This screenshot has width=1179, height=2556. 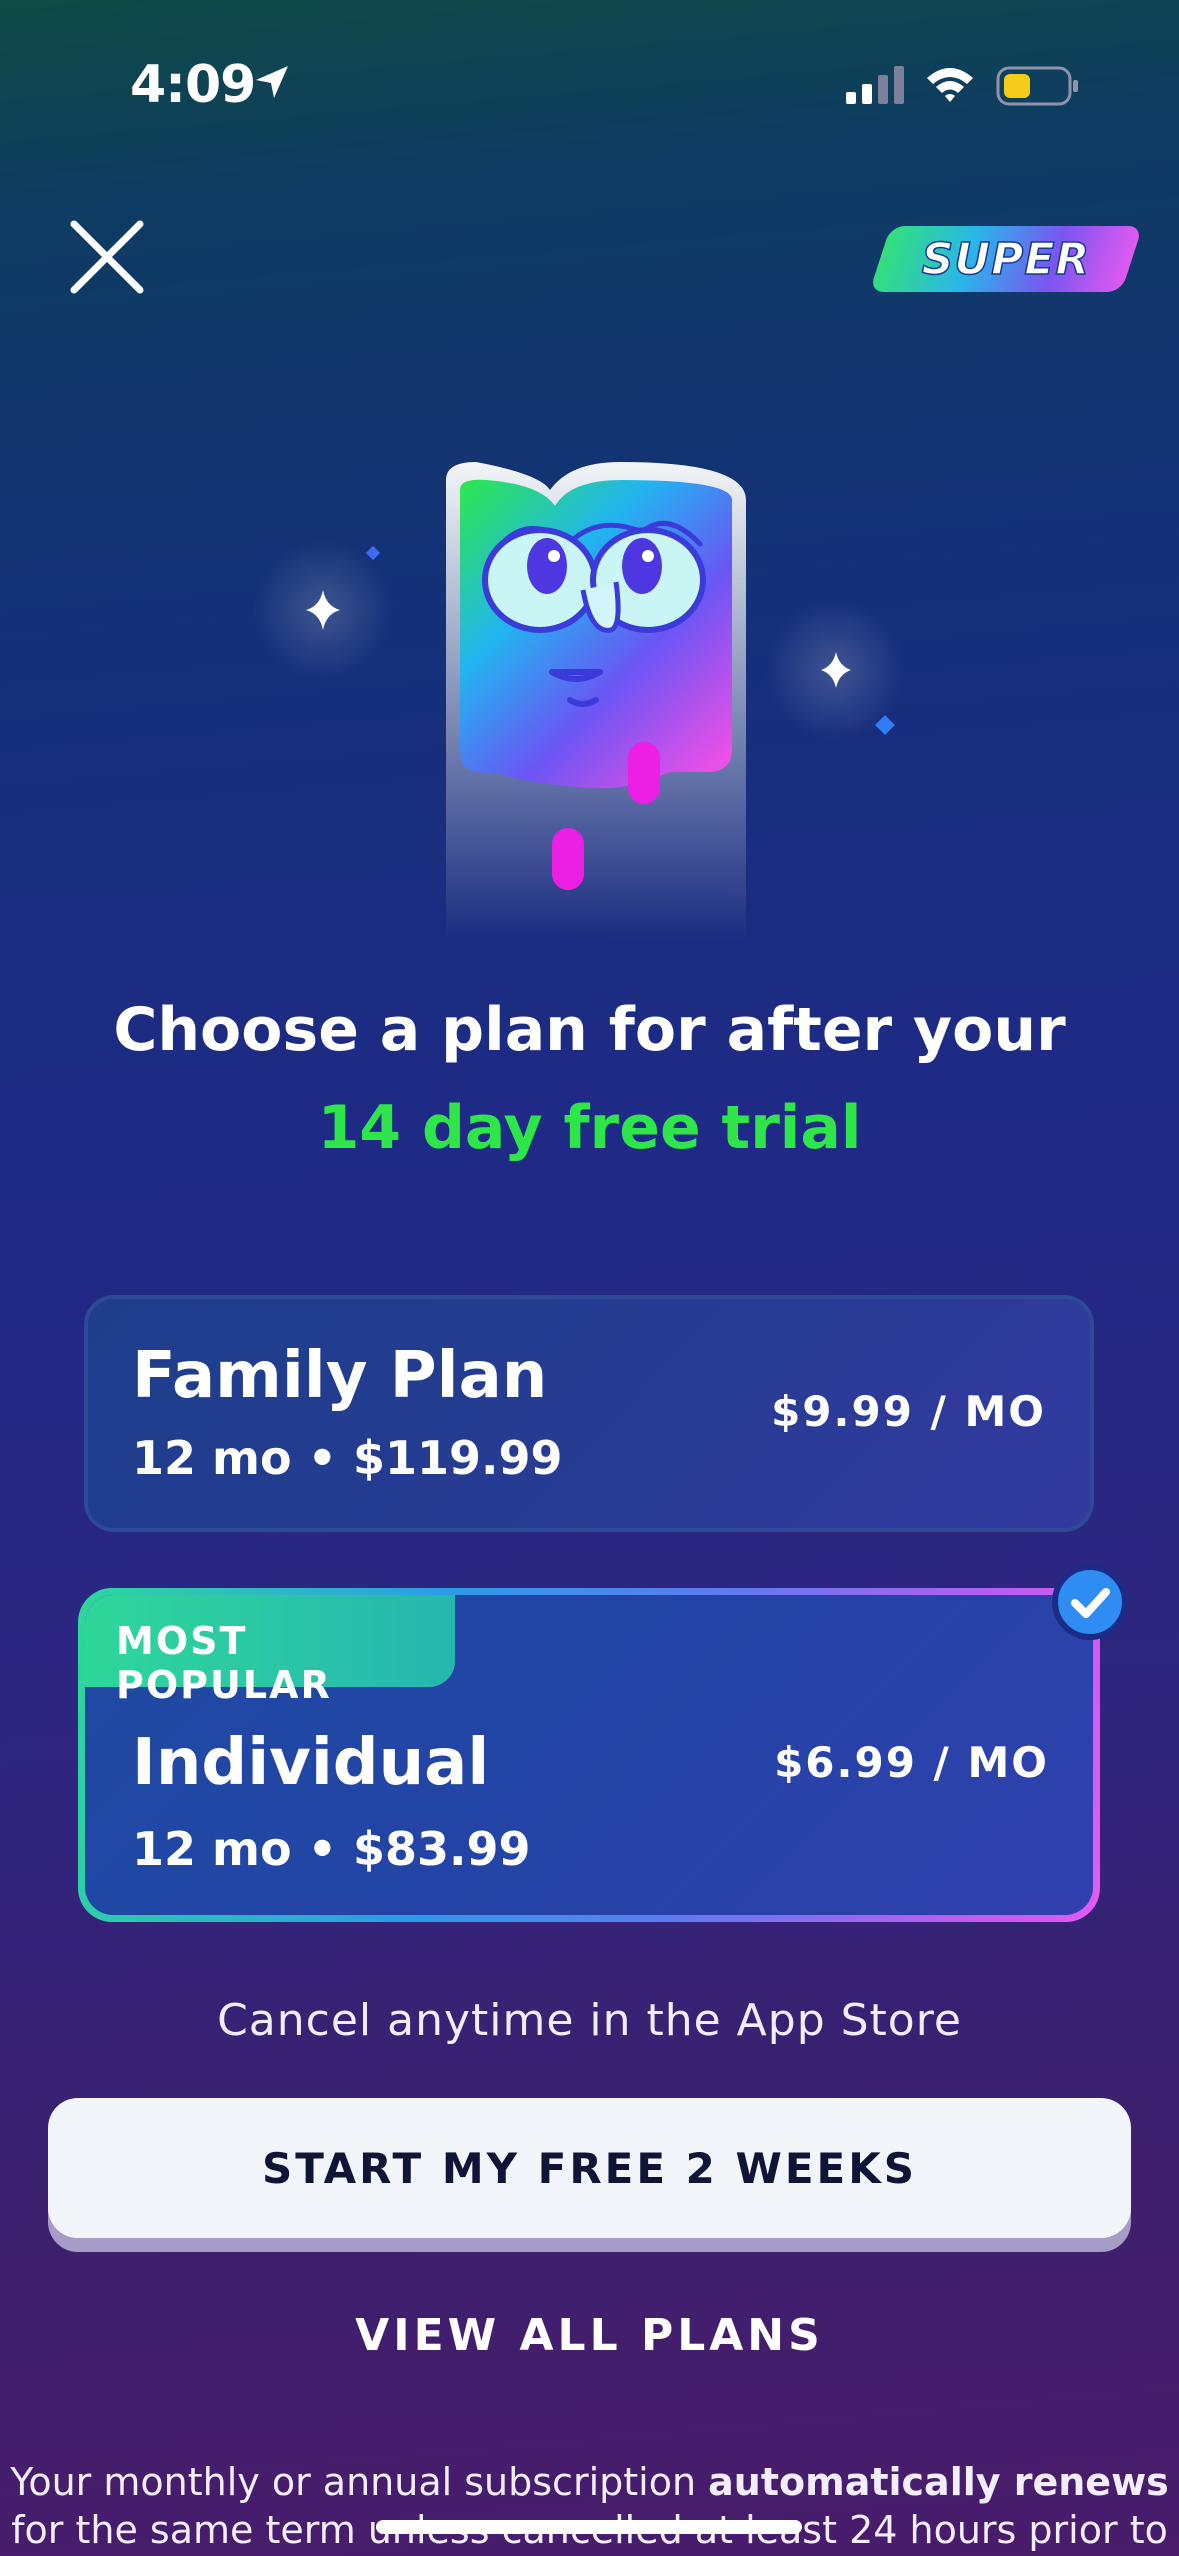 What do you see at coordinates (311, 1763) in the screenshot?
I see `plan-name: Individual` at bounding box center [311, 1763].